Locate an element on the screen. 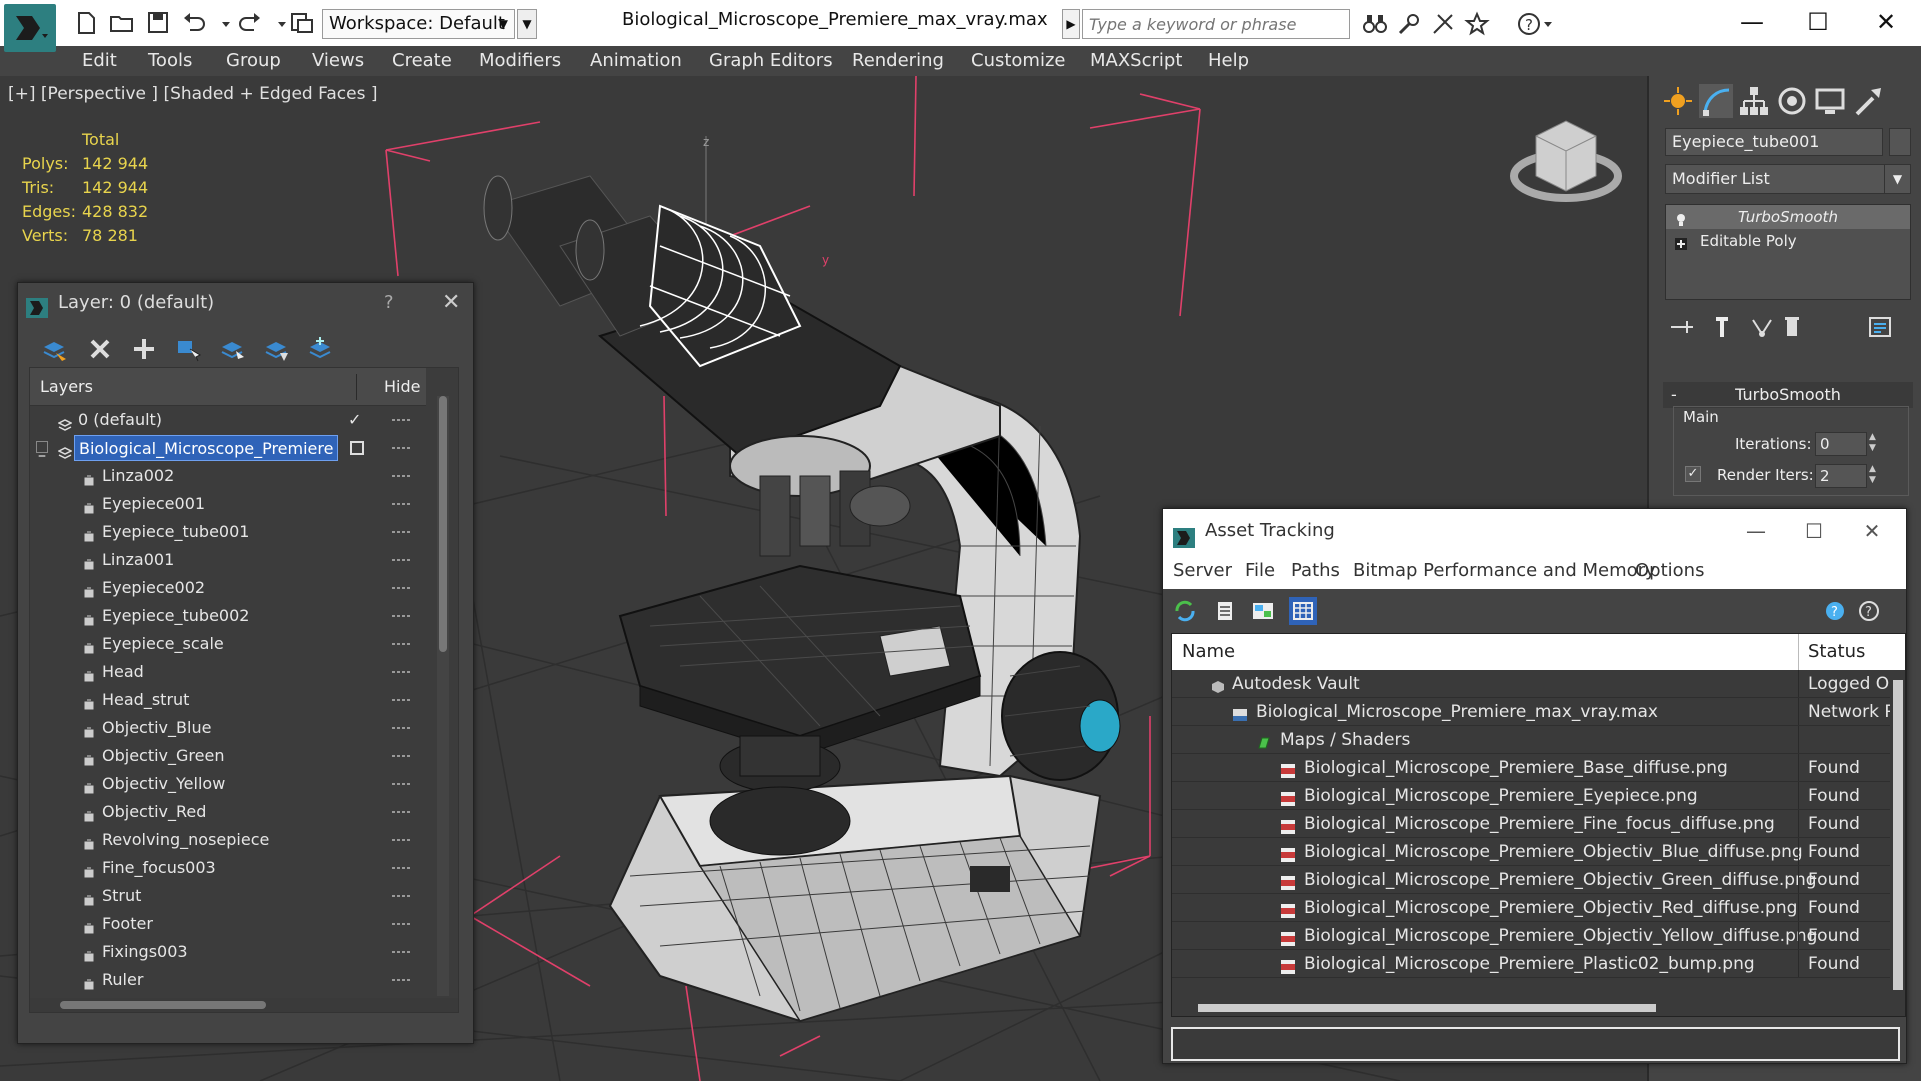  layer-horizontal-scroll-thumb is located at coordinates (163, 1005).